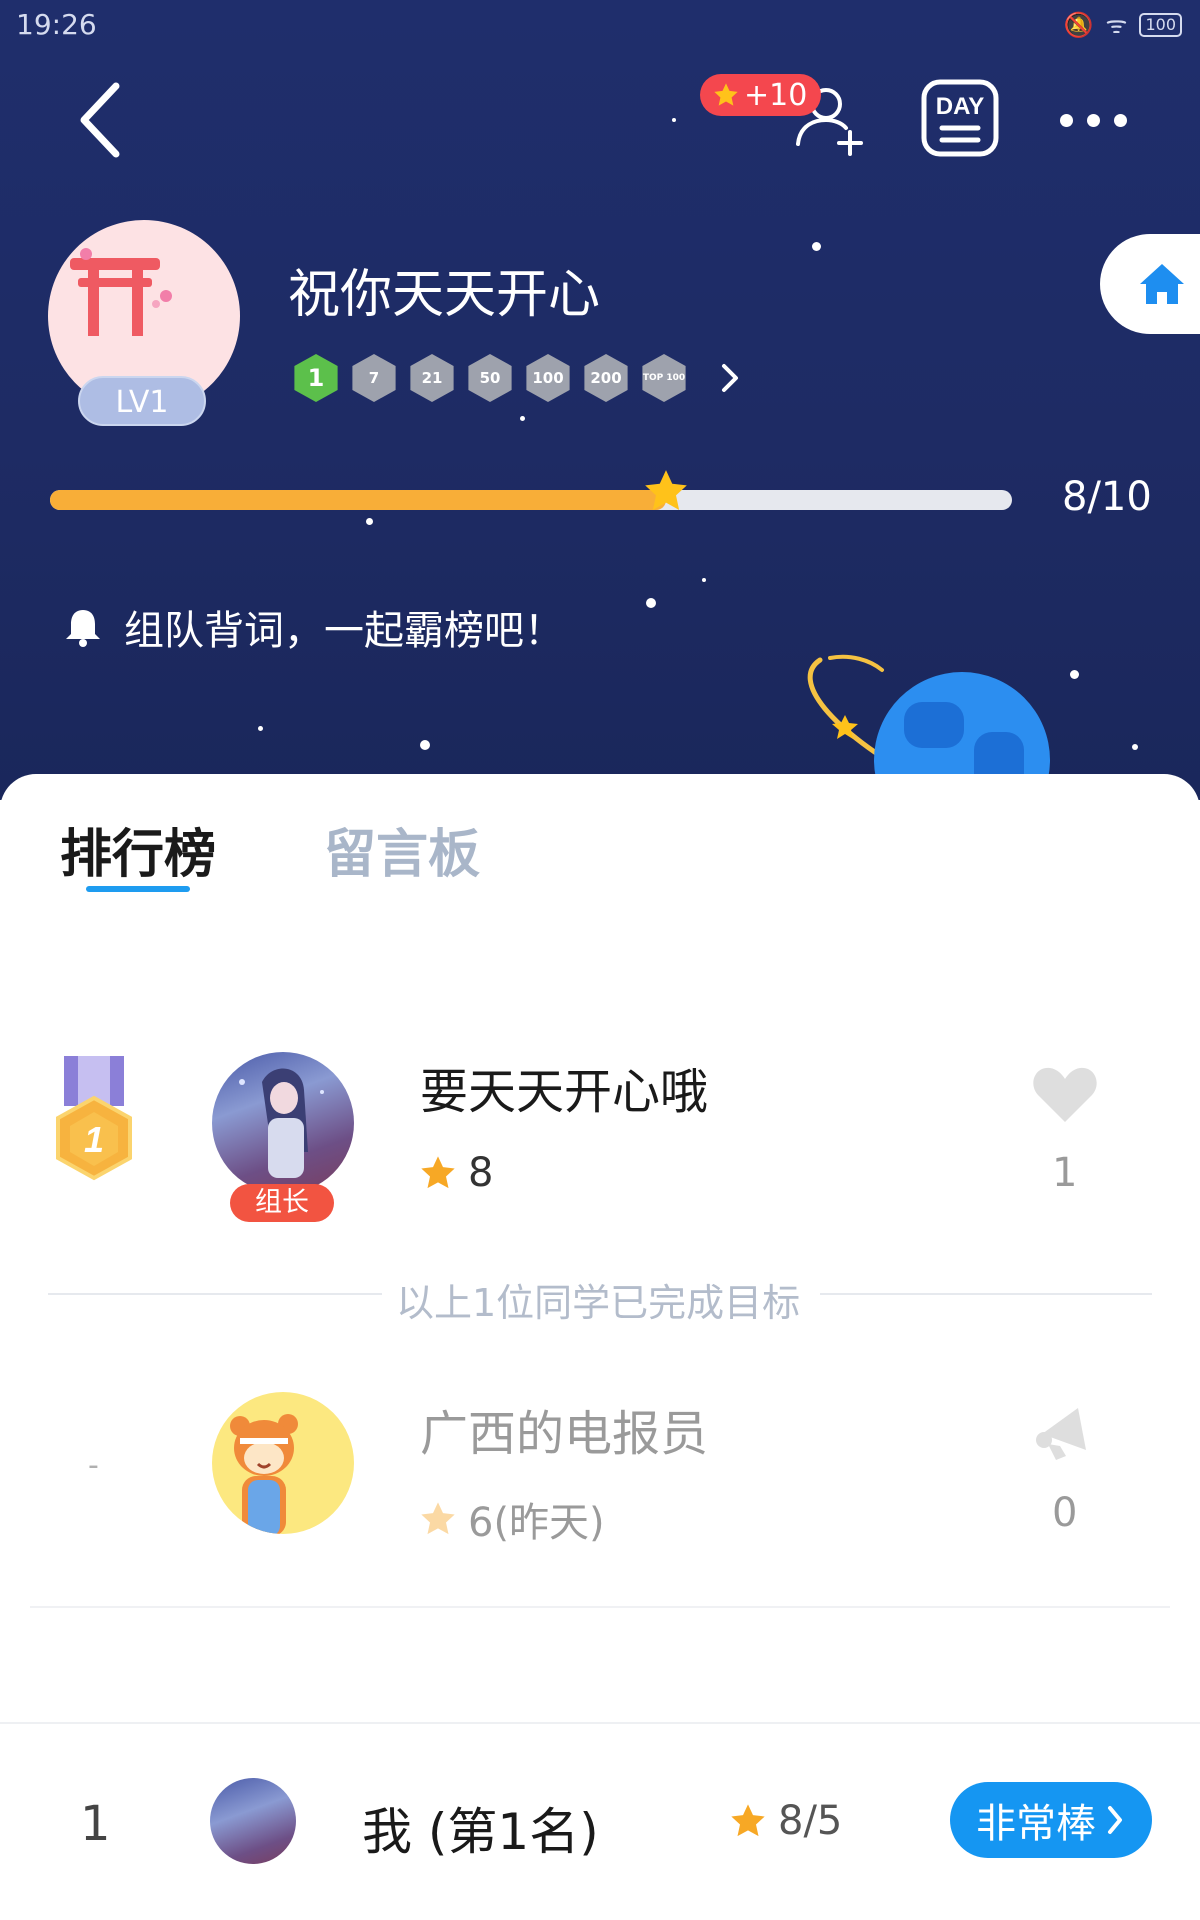  What do you see at coordinates (138, 889) in the screenshot?
I see `tab-active-indicator` at bounding box center [138, 889].